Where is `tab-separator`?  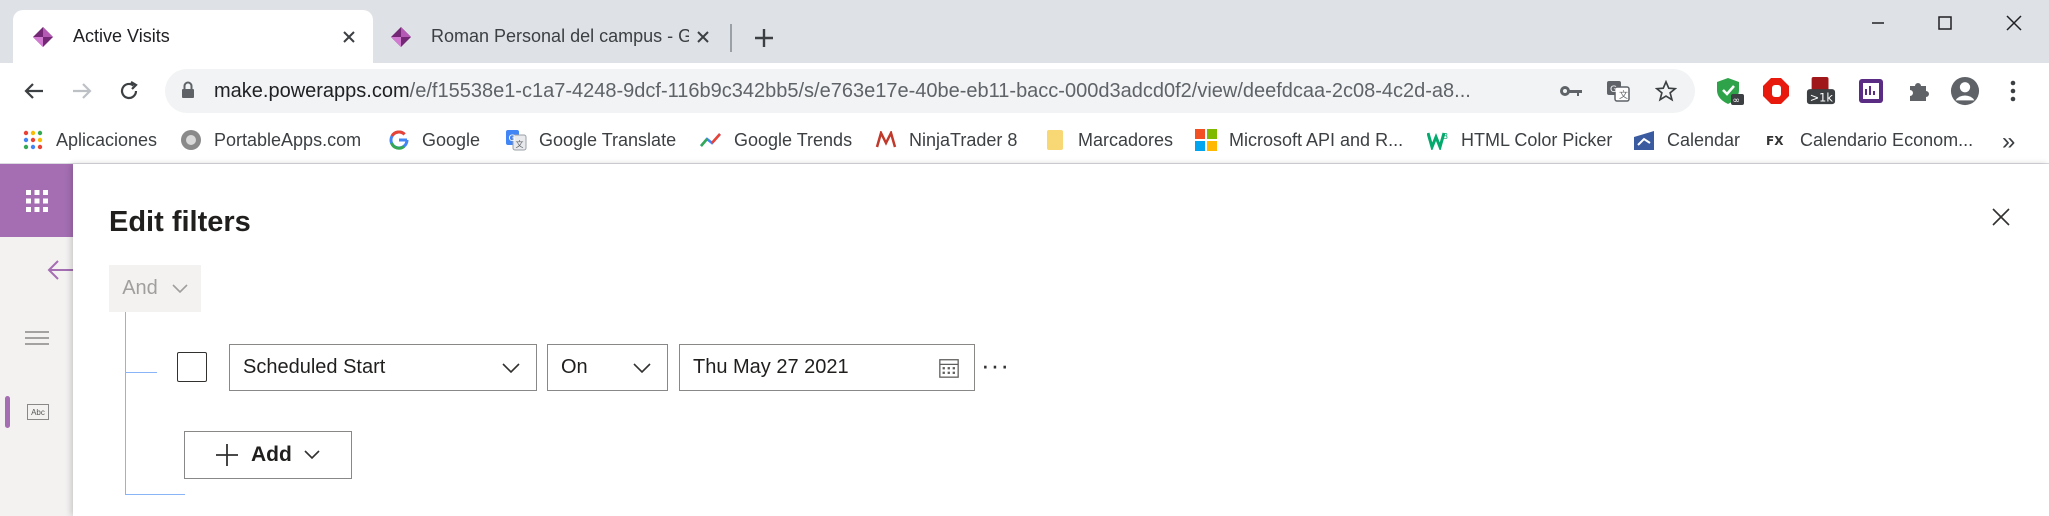 tab-separator is located at coordinates (731, 38).